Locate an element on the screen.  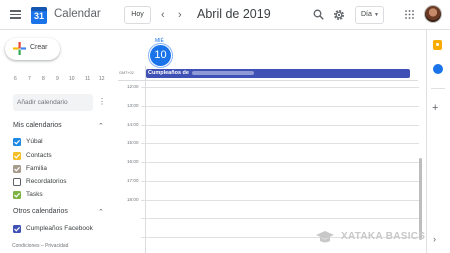
grid-divider is located at coordinates (268, 80).